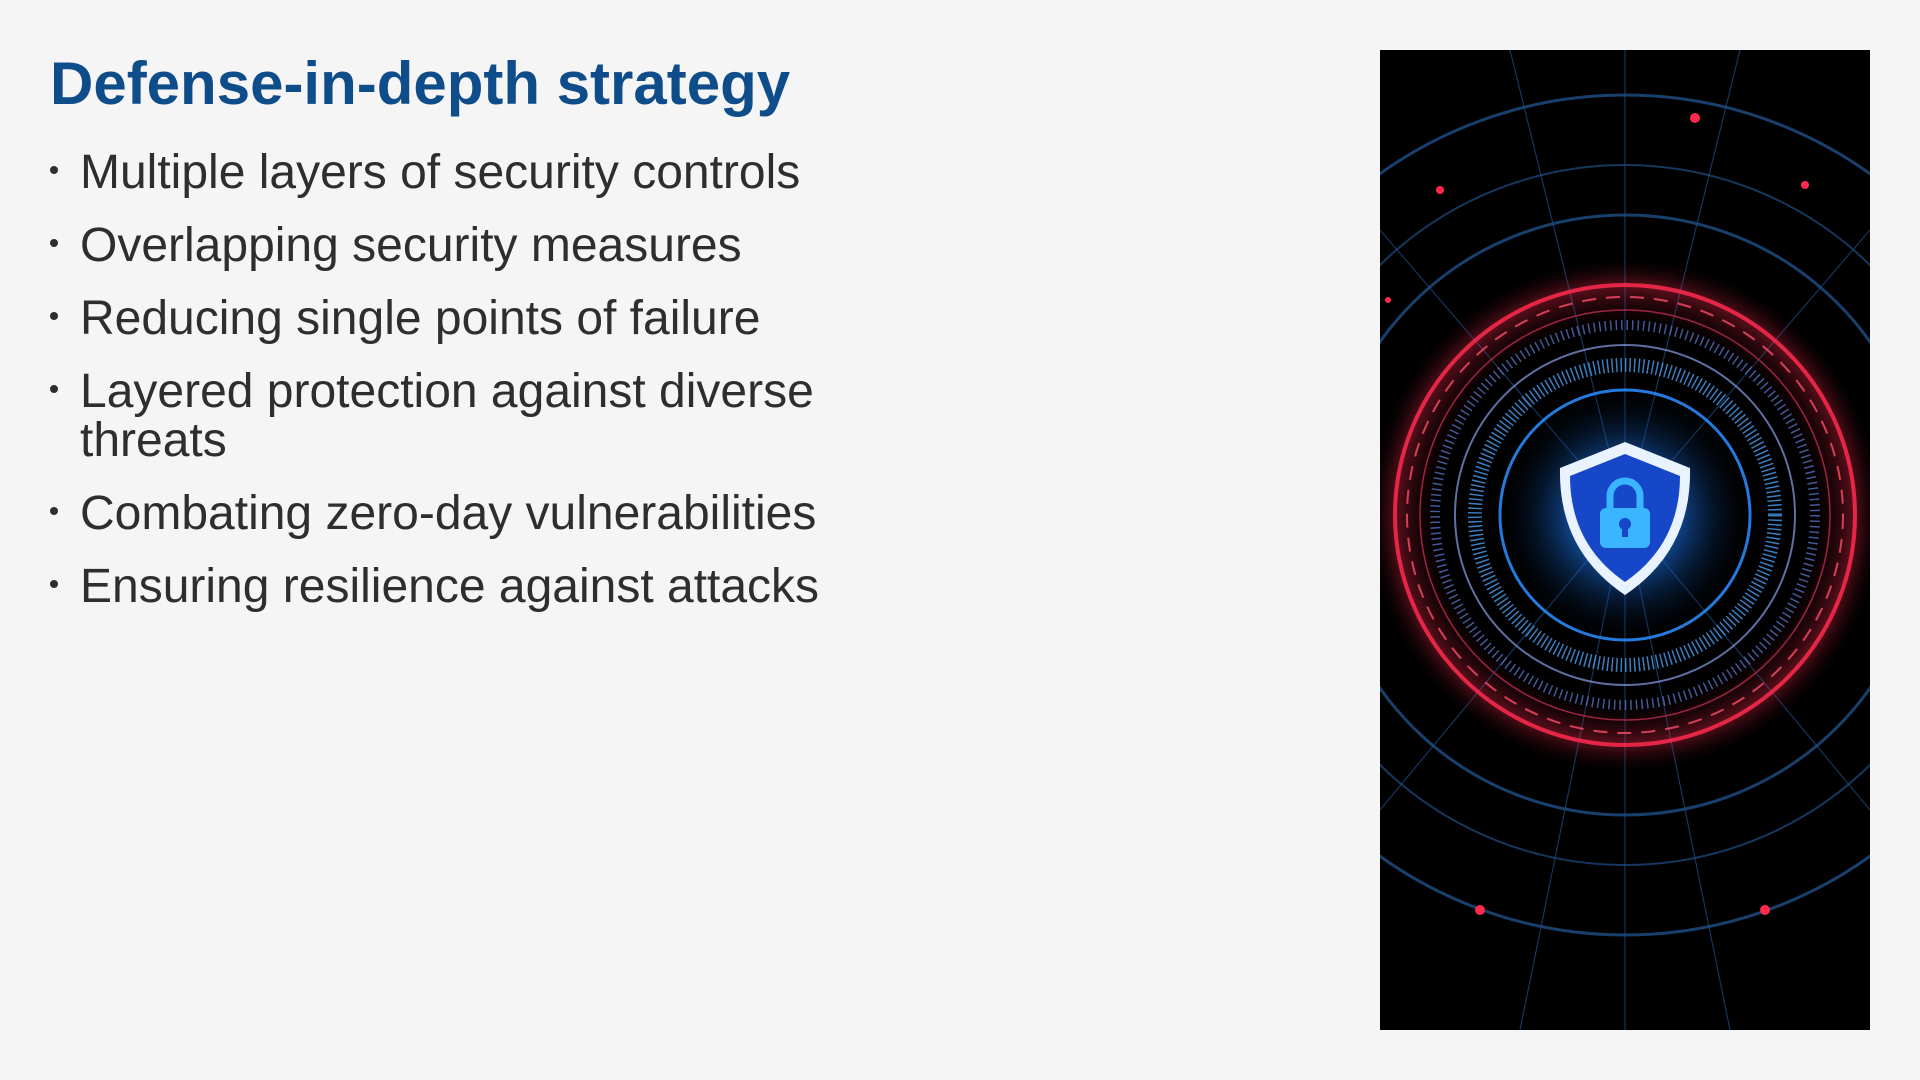  I want to click on bullet-text: Ensuring resilience against attacks, so click(450, 586).